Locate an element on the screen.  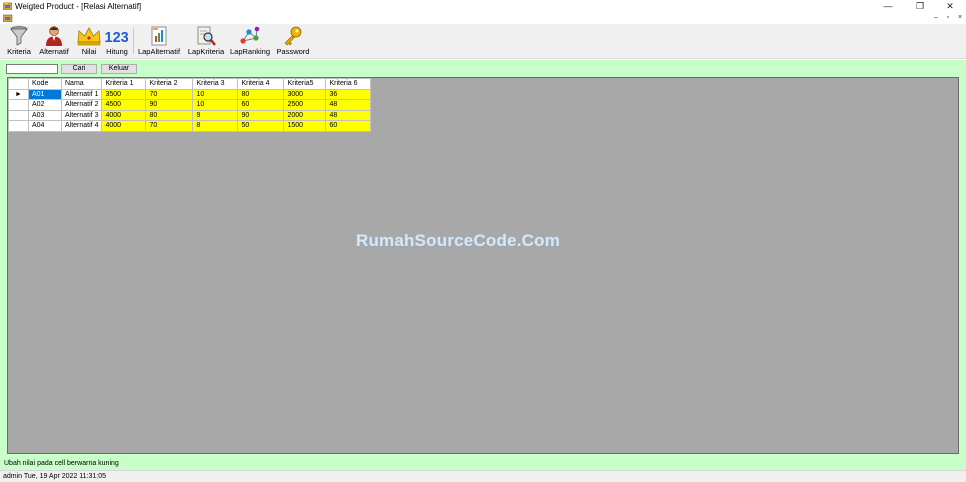
toolbar-kriteria-label: Kriteria is located at coordinates (19, 51).